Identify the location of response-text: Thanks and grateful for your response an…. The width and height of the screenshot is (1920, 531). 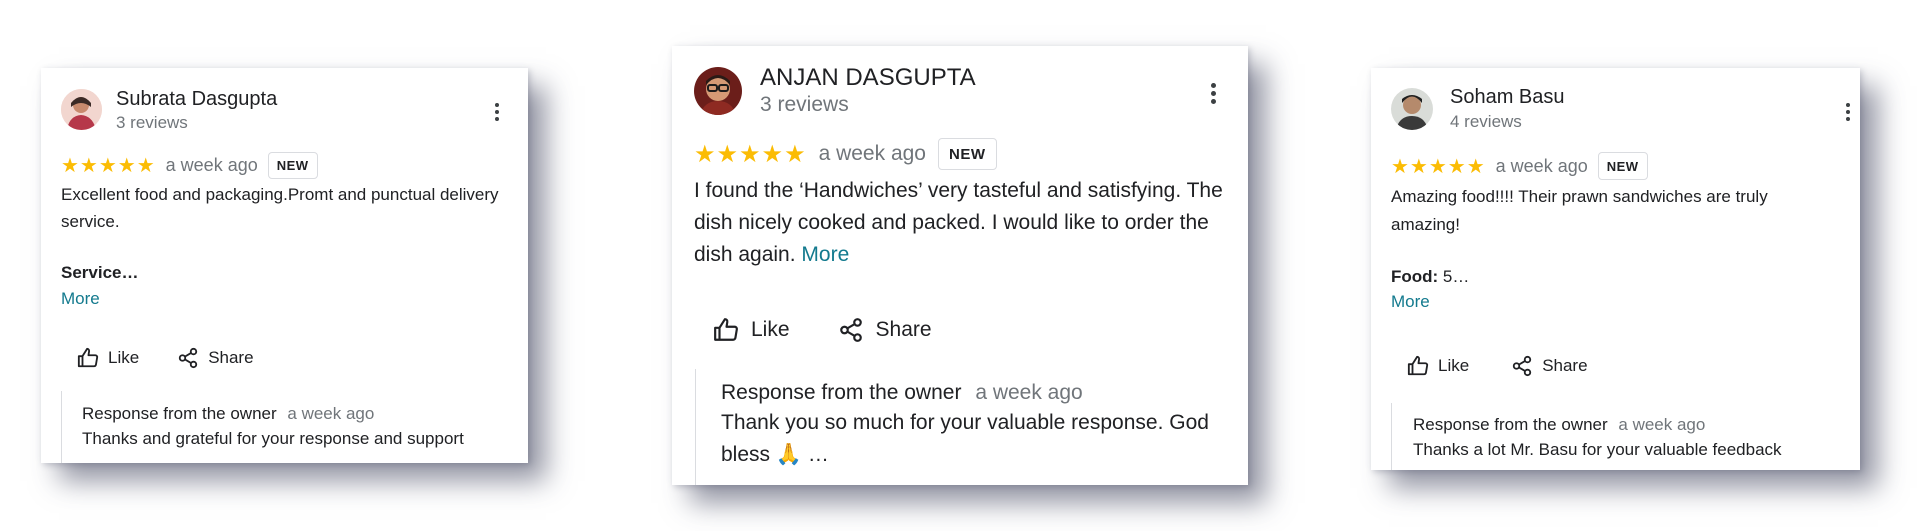
(273, 438).